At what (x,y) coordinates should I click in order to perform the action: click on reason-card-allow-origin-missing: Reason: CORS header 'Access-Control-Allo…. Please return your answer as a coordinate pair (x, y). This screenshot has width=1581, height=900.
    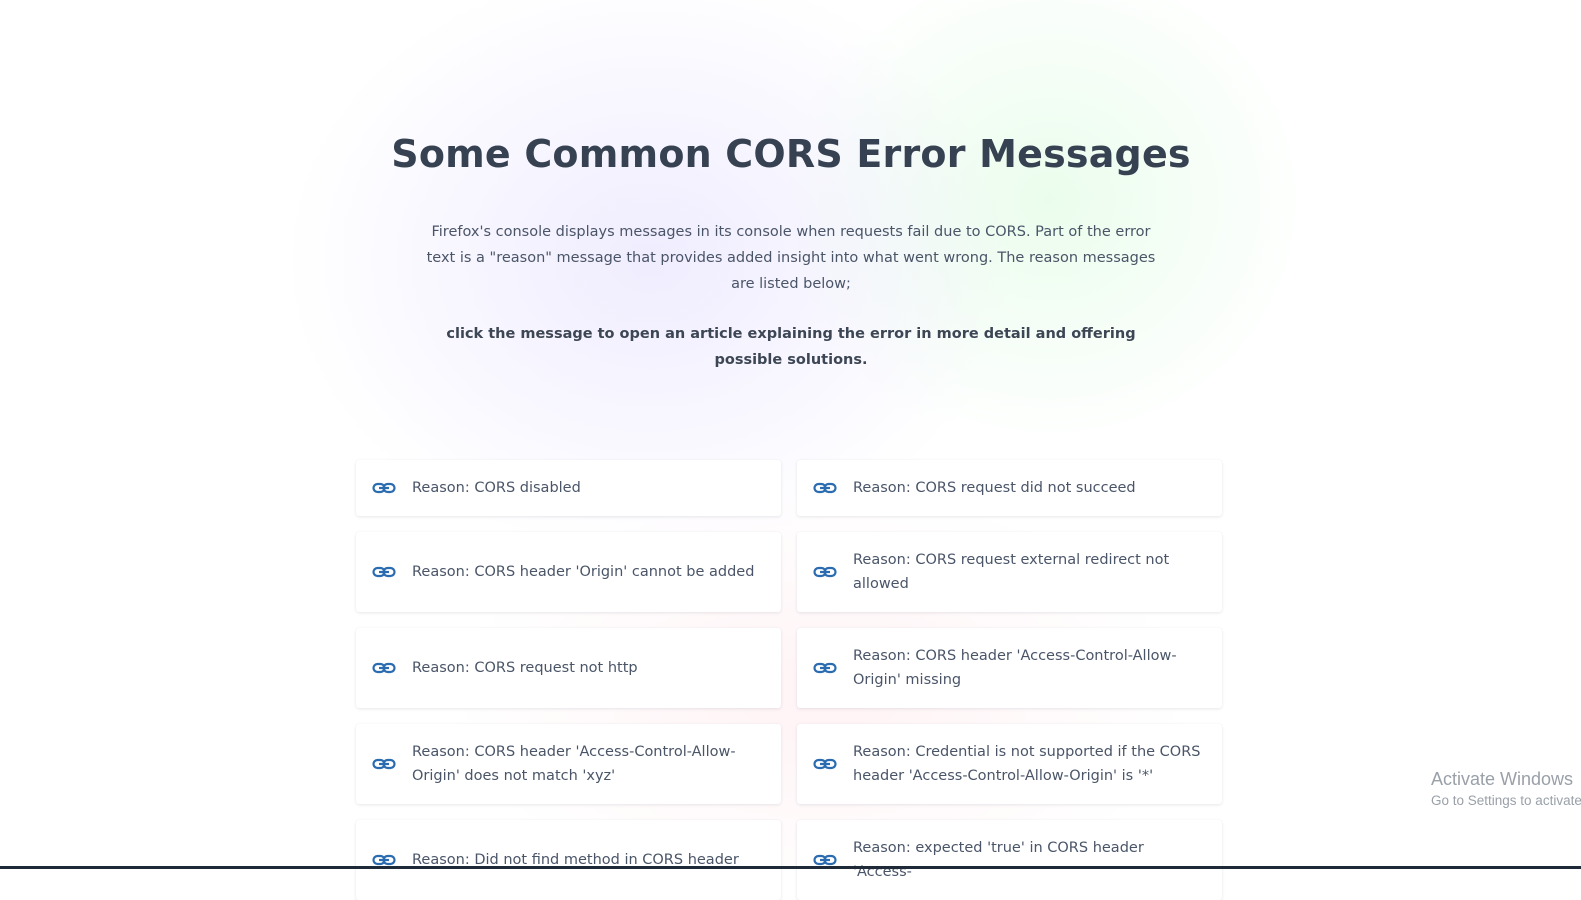
    Looking at the image, I should click on (1009, 668).